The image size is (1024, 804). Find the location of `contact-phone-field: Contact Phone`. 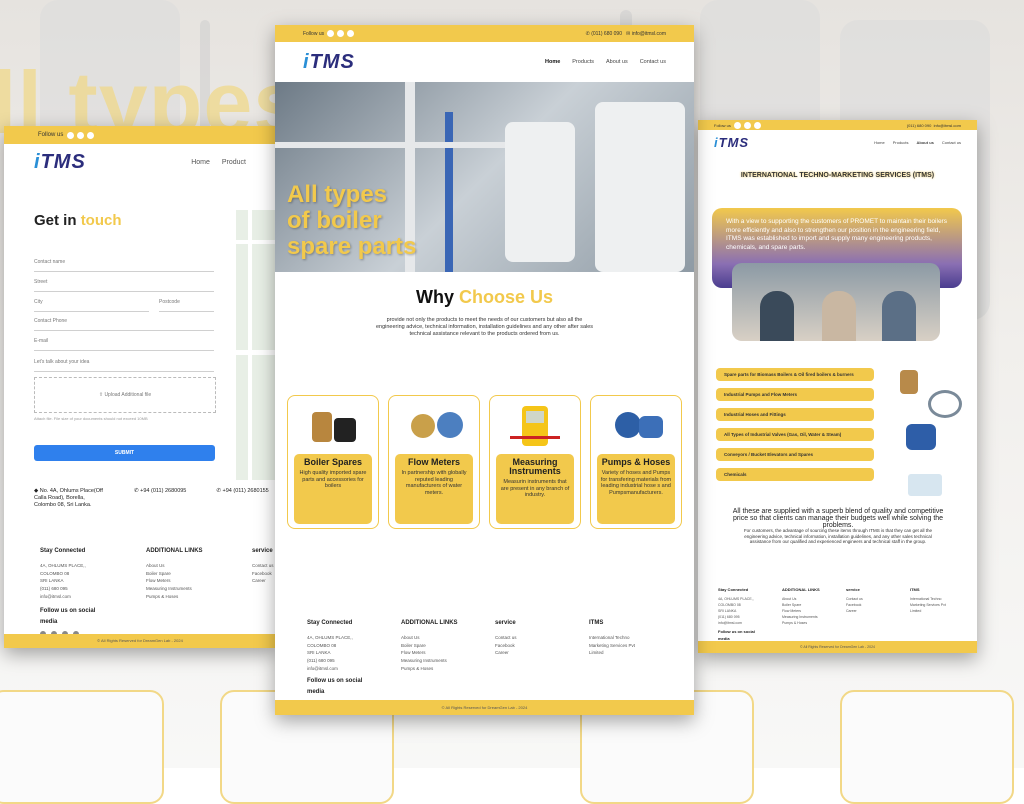

contact-phone-field: Contact Phone is located at coordinates (124, 324).